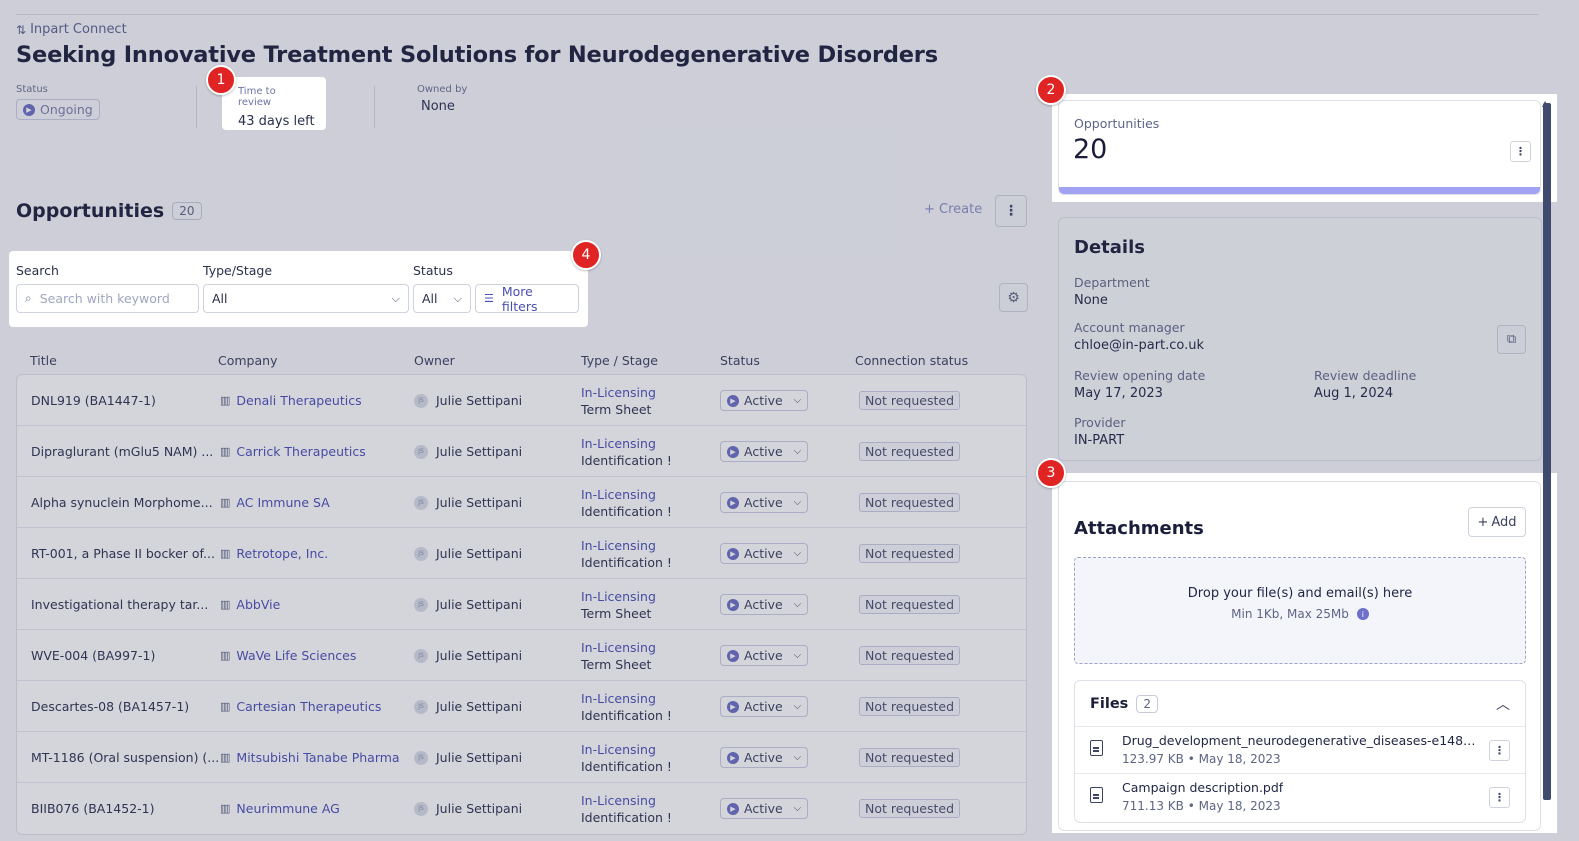  Describe the element at coordinates (1100, 422) in the screenshot. I see `provider-label: Provider` at that location.